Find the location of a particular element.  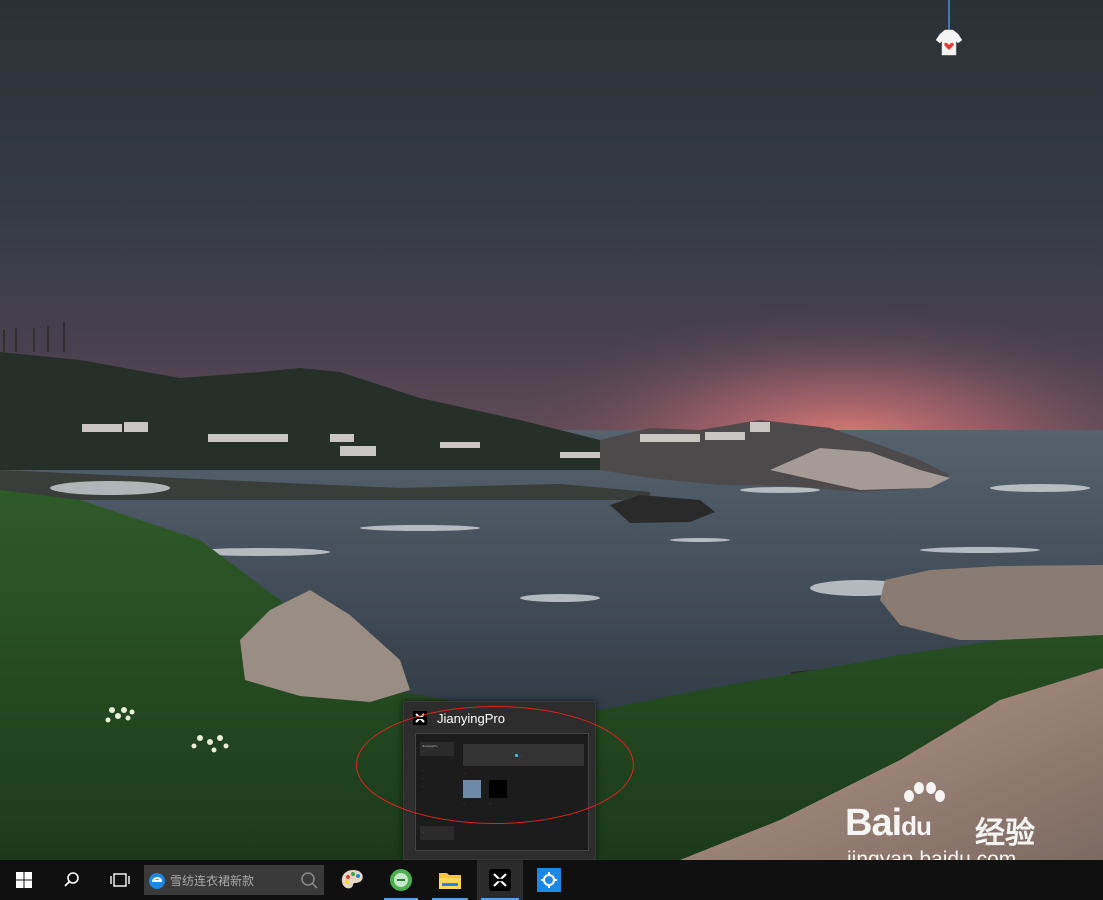

search-input: 雪纺连衣裙新款 is located at coordinates (212, 880).